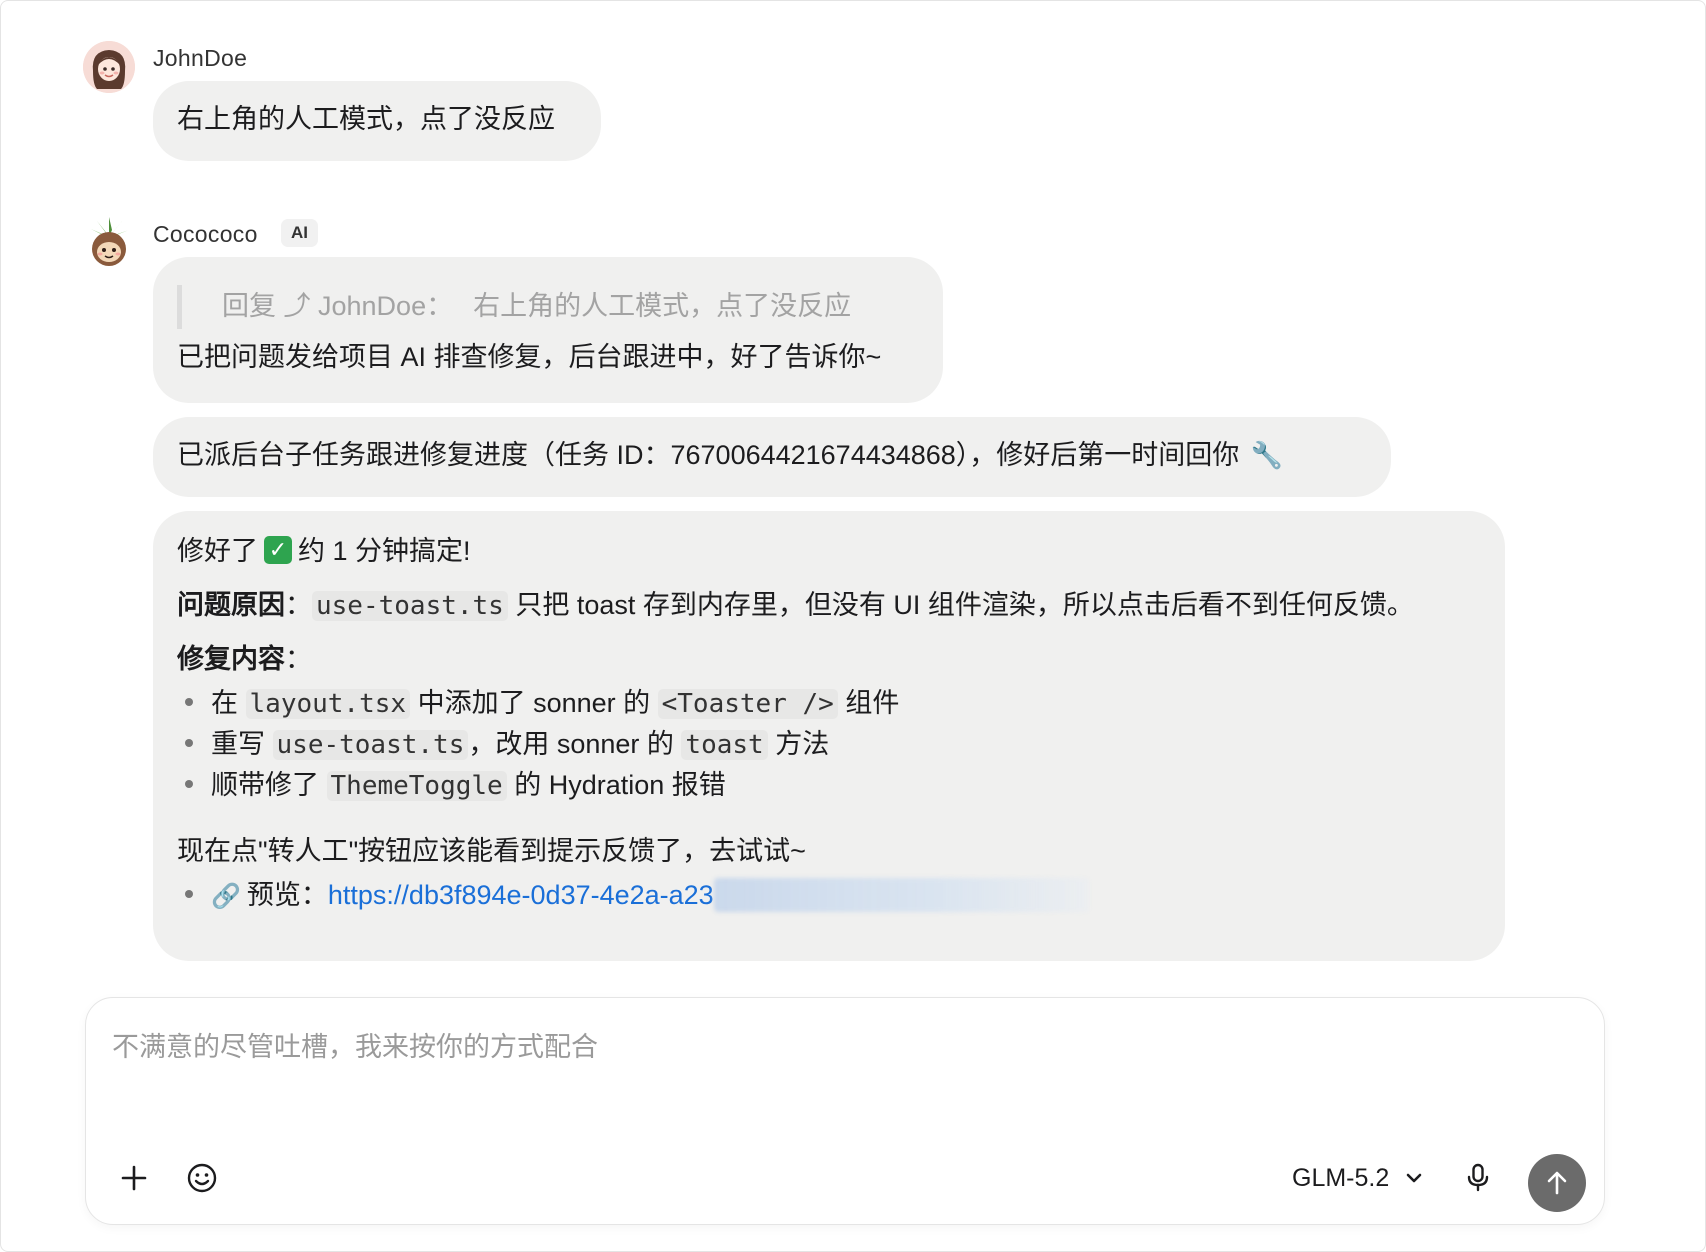 Image resolution: width=1706 pixels, height=1252 pixels. I want to click on user-avatar, so click(109, 67).